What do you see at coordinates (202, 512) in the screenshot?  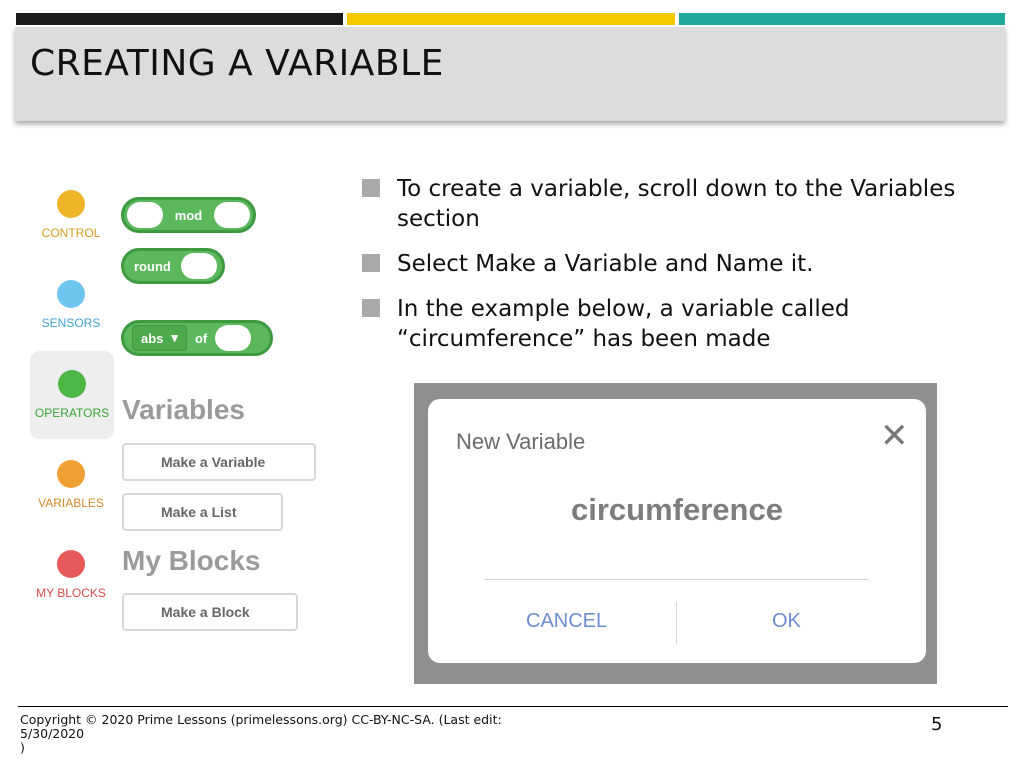 I see `make-list-button: Make a List` at bounding box center [202, 512].